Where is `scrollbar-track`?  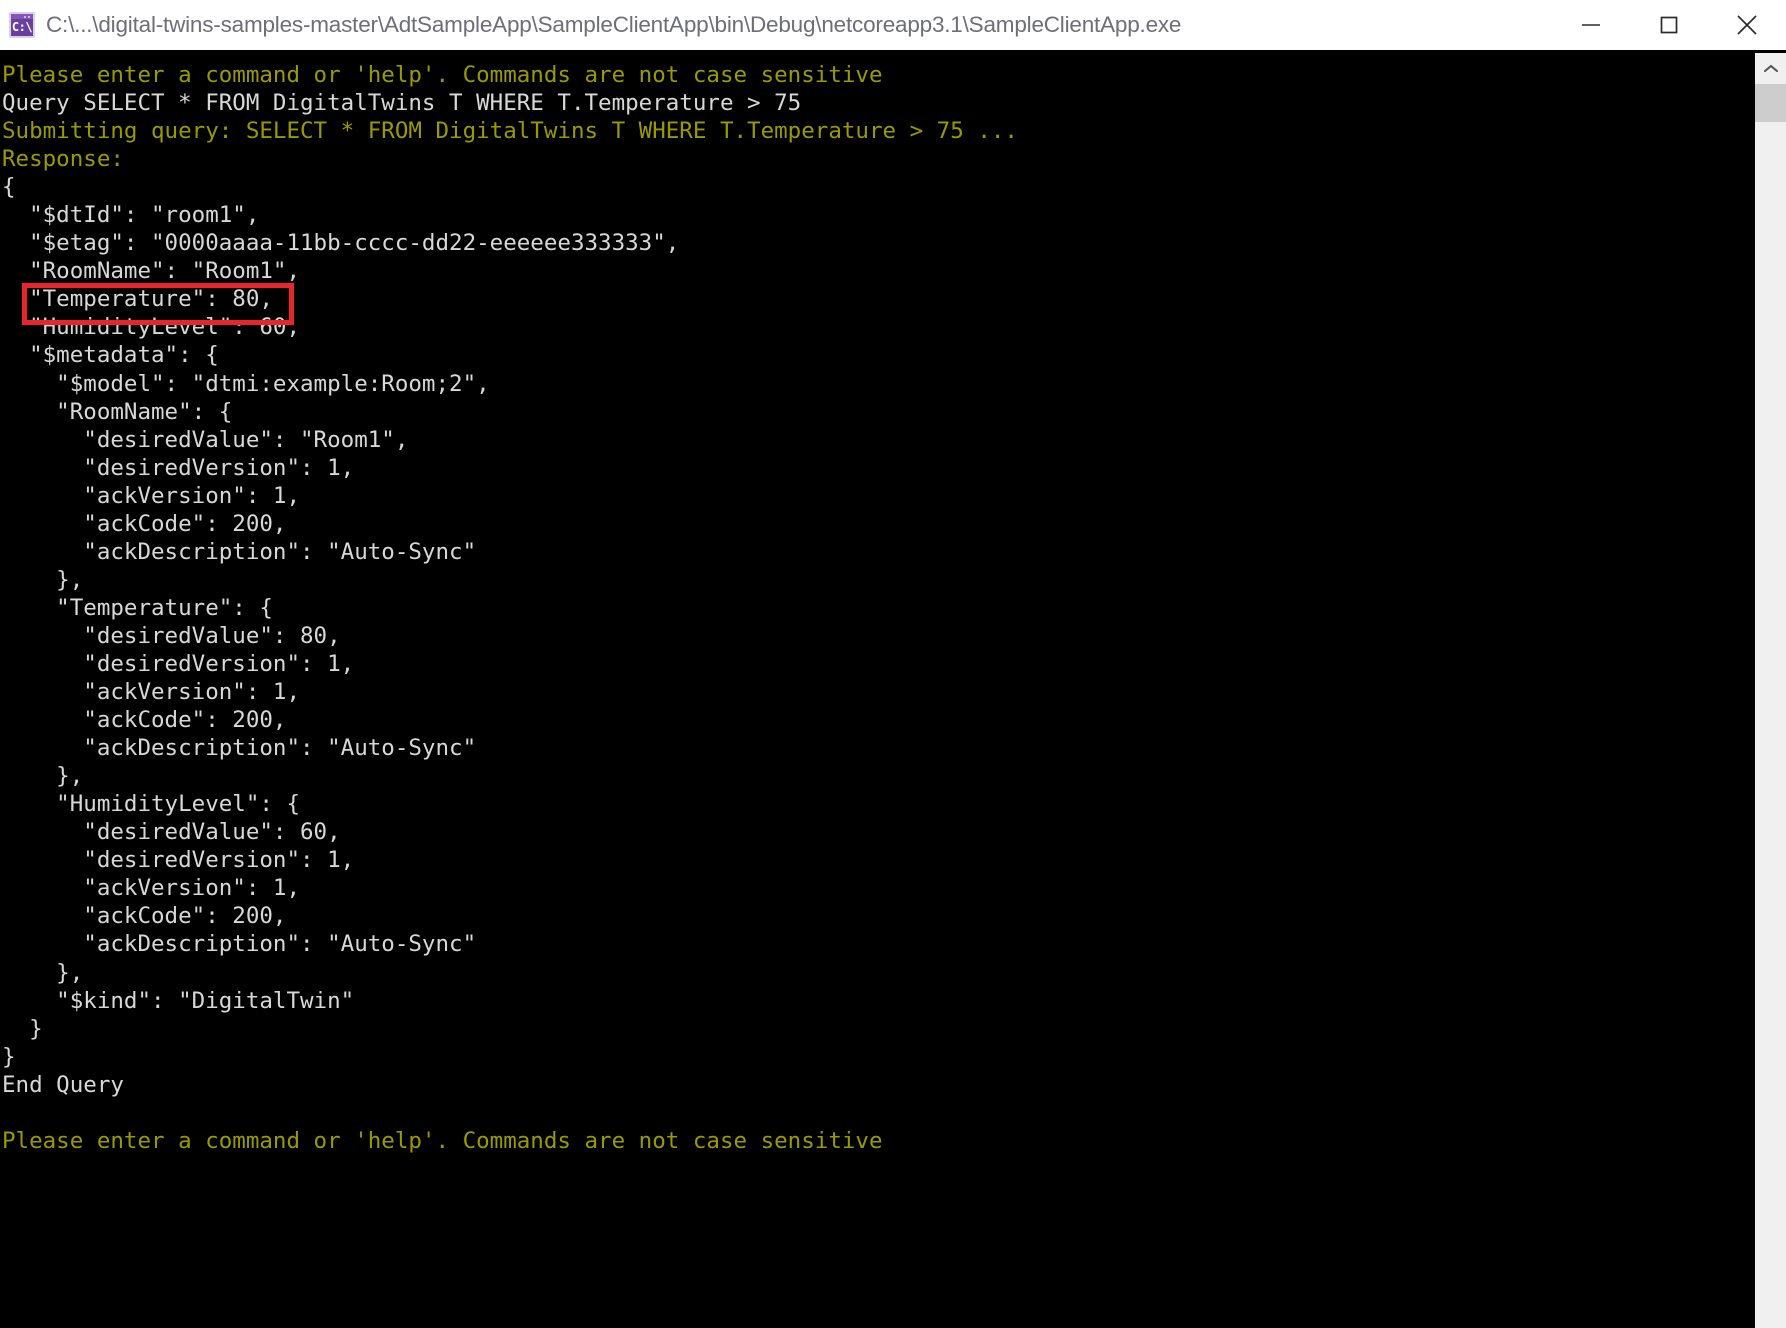
scrollbar-track is located at coordinates (1770, 706).